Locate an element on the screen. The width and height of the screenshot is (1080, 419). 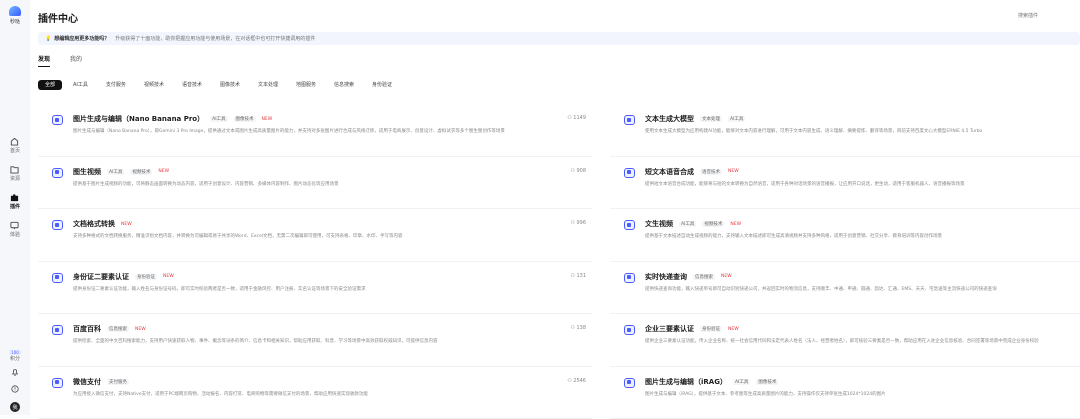
notice-title: 想编辑应用更多功能吗？ is located at coordinates (81, 38).